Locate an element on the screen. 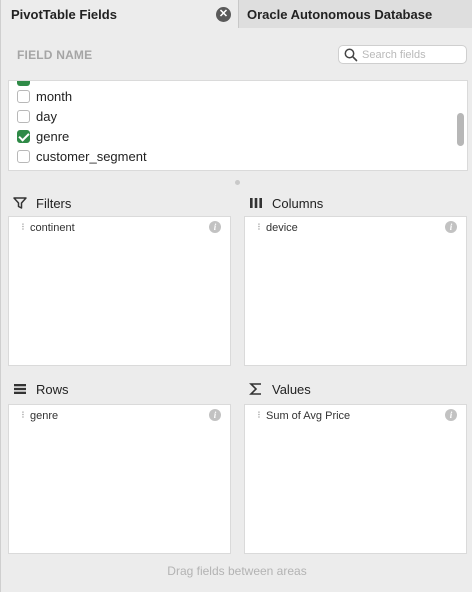 The height and width of the screenshot is (592, 472). search-fields-box is located at coordinates (402, 54).